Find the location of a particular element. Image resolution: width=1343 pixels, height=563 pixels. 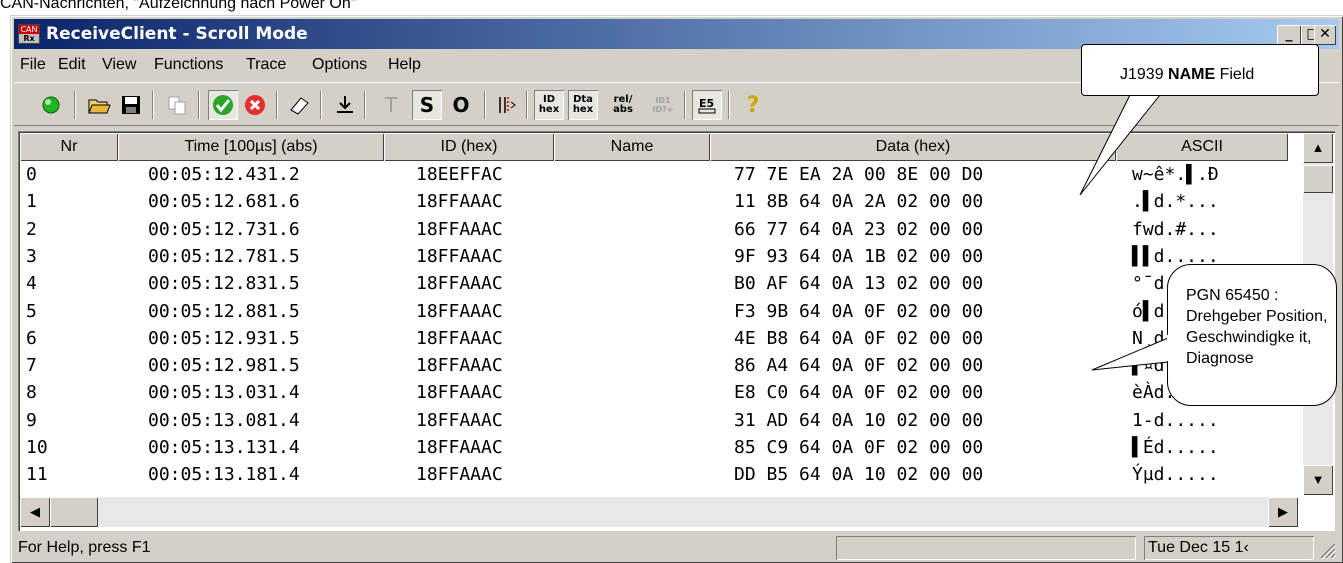

name-field-callout: J1939 NAME Field is located at coordinates (1200, 70).